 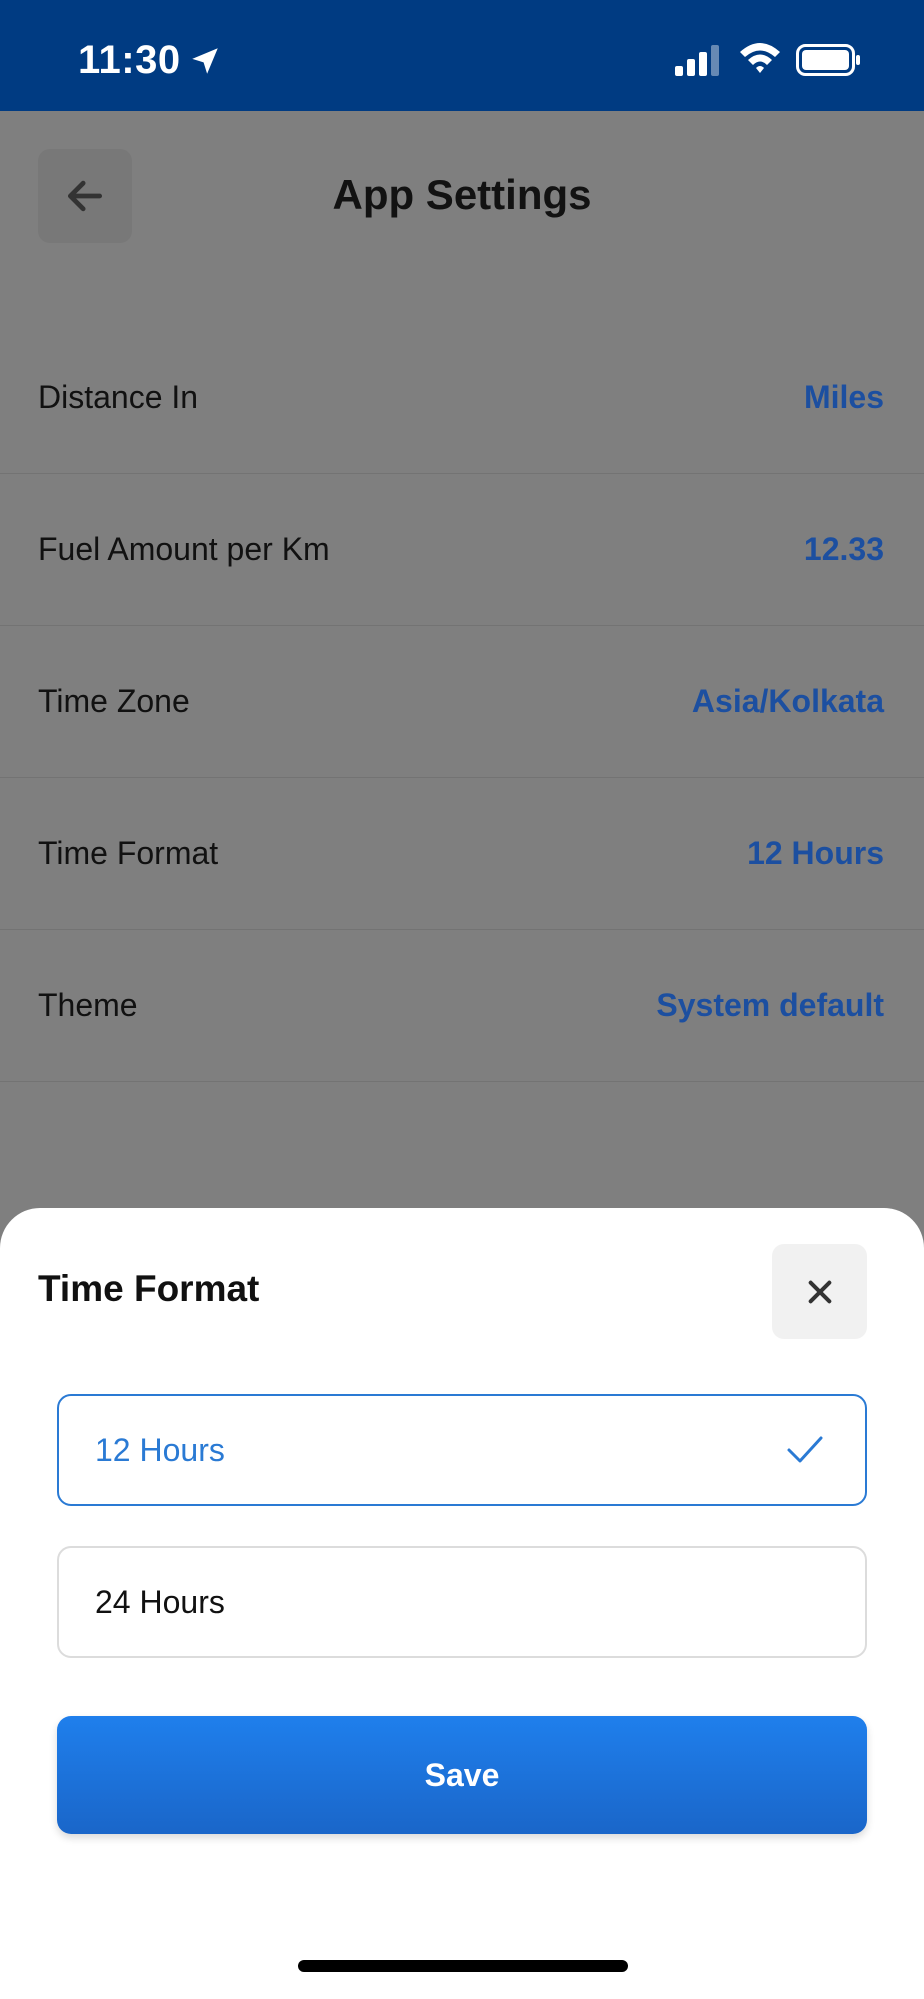 I want to click on close-icon, so click(x=819, y=1291).